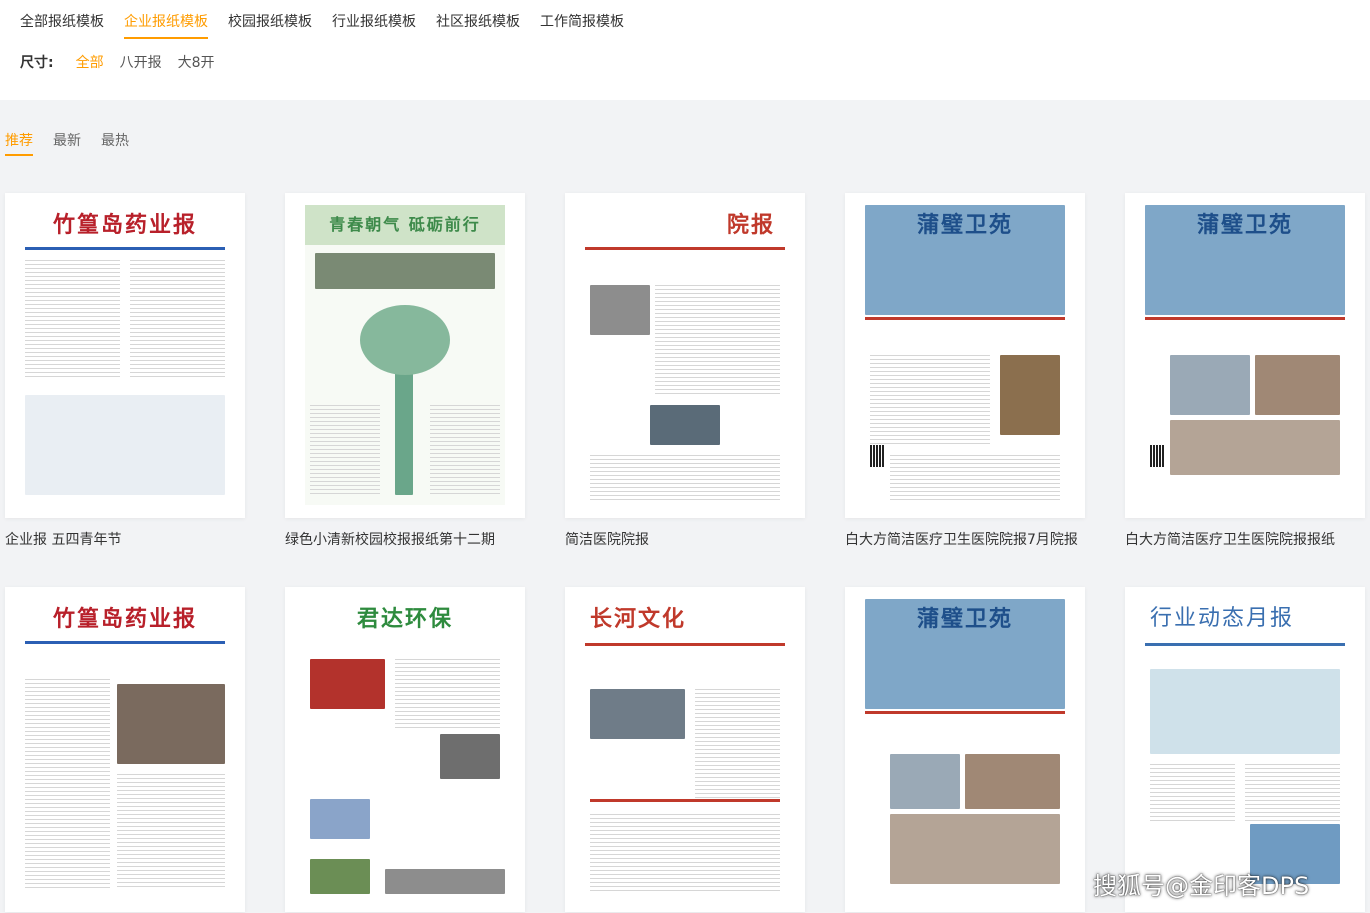  What do you see at coordinates (19, 143) in the screenshot?
I see `sort-recommended: 推荐` at bounding box center [19, 143].